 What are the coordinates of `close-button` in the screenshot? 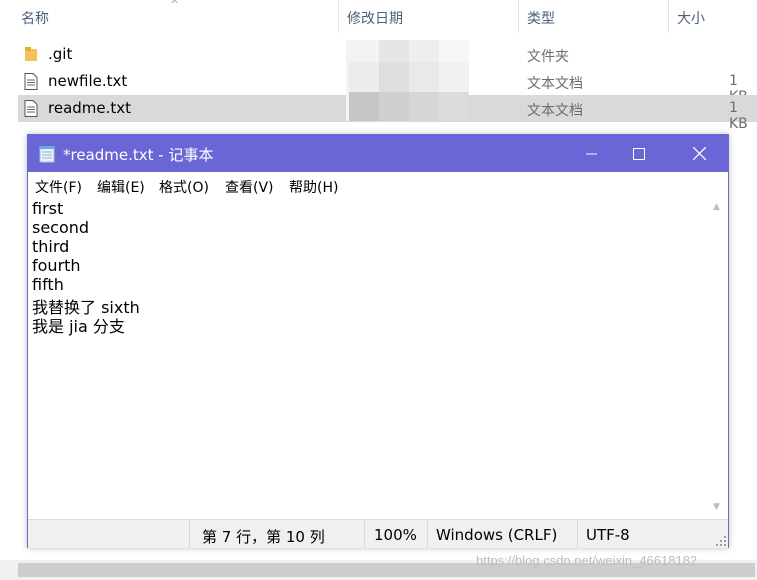 It's located at (699, 153).